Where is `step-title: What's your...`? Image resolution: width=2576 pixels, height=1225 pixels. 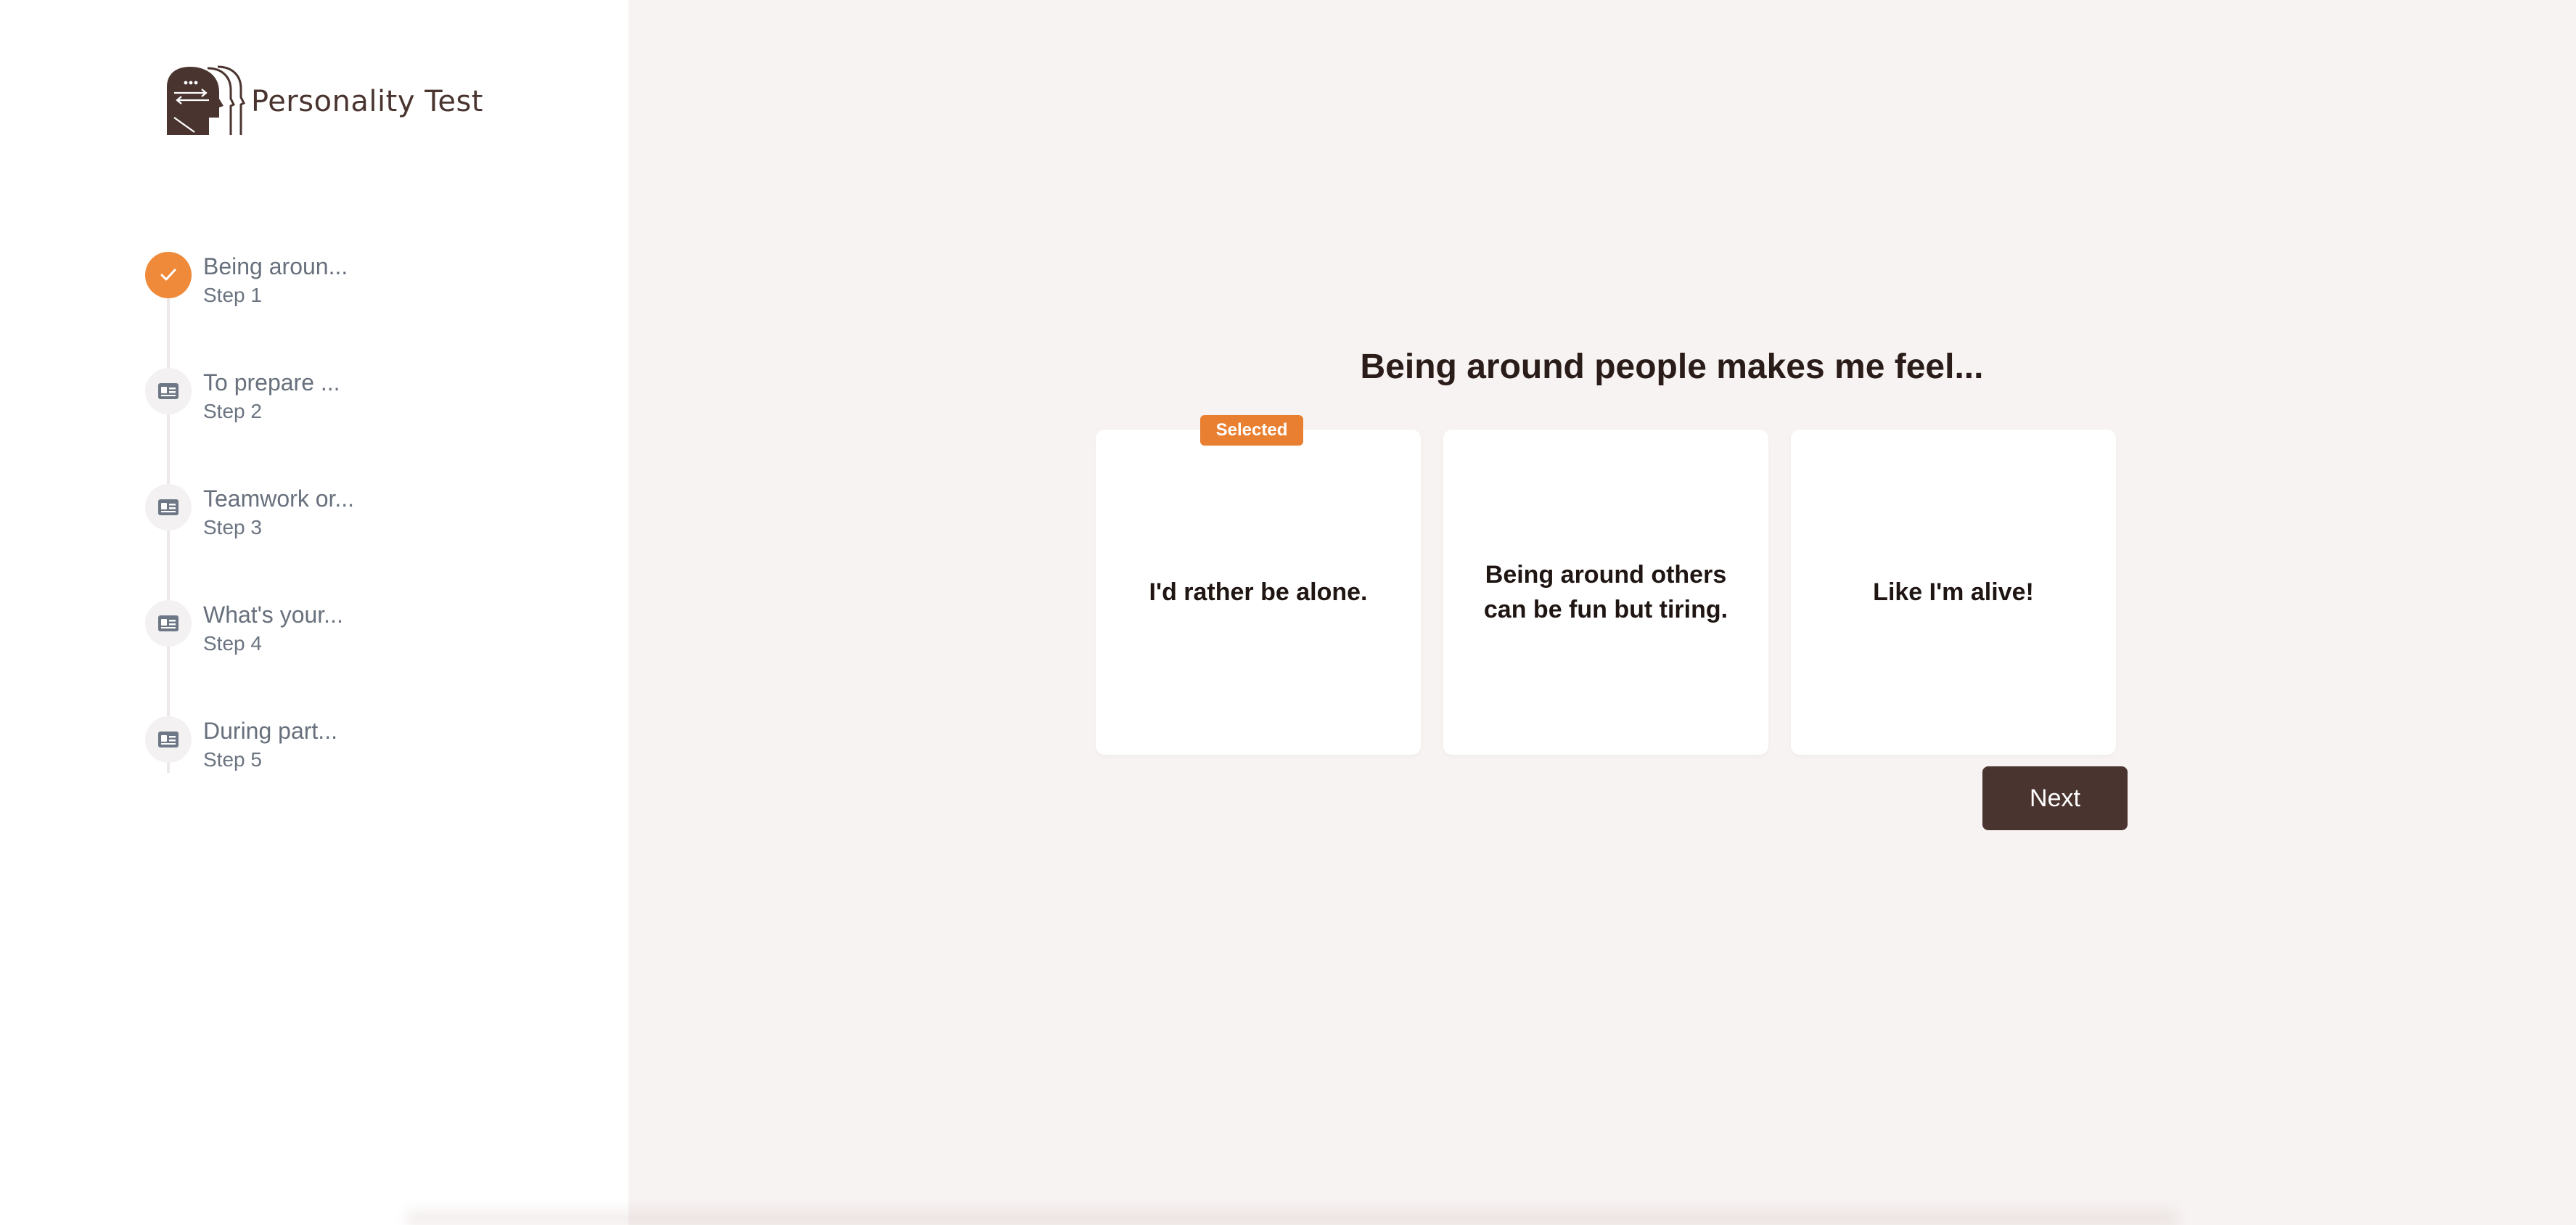
step-title: What's your... is located at coordinates (273, 615).